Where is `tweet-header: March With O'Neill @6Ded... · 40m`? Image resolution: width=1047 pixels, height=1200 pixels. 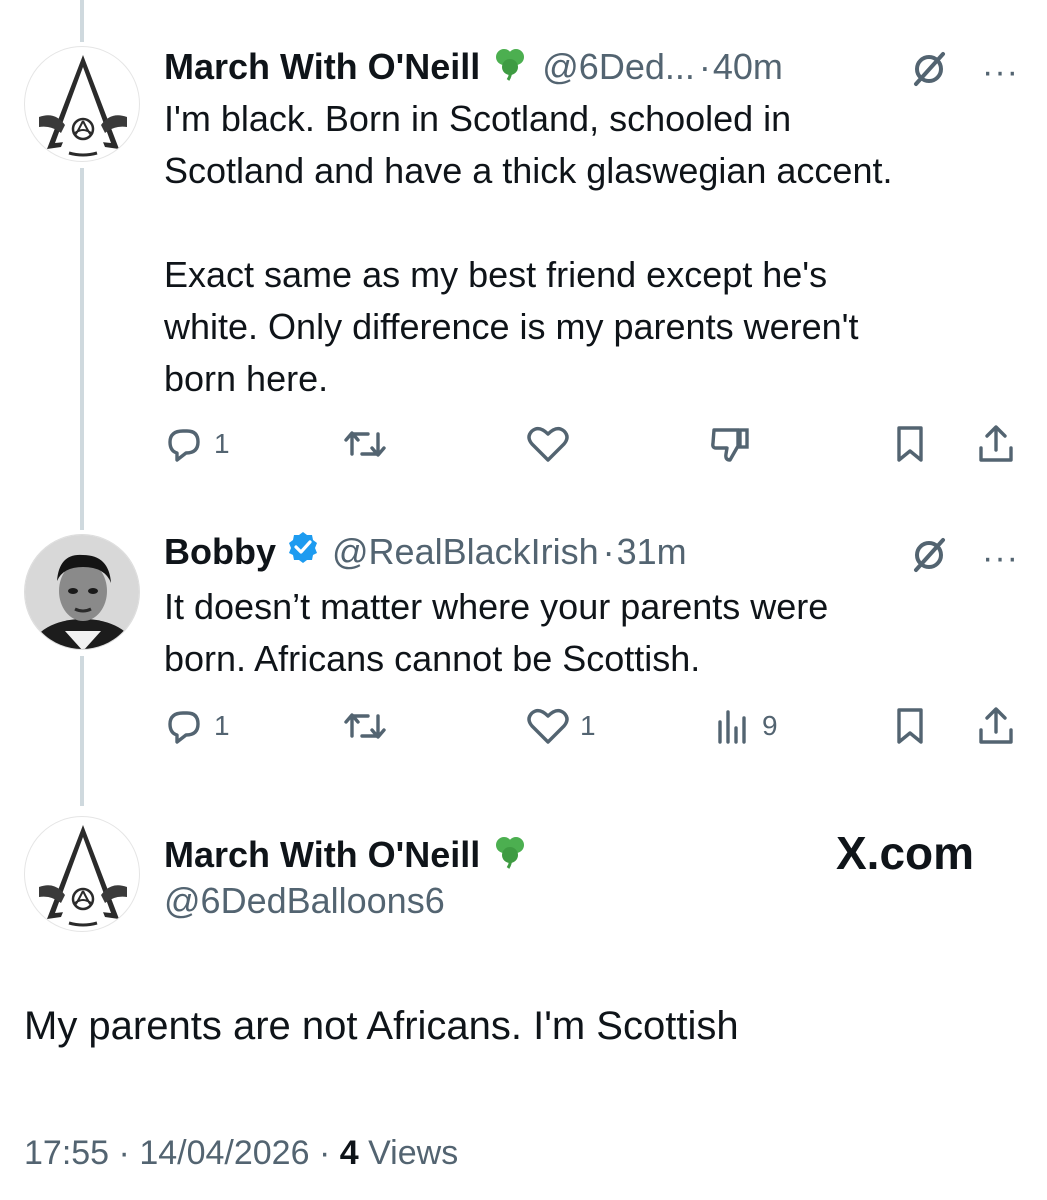 tweet-header: March With O'Neill @6Ded... · 40m is located at coordinates (473, 66).